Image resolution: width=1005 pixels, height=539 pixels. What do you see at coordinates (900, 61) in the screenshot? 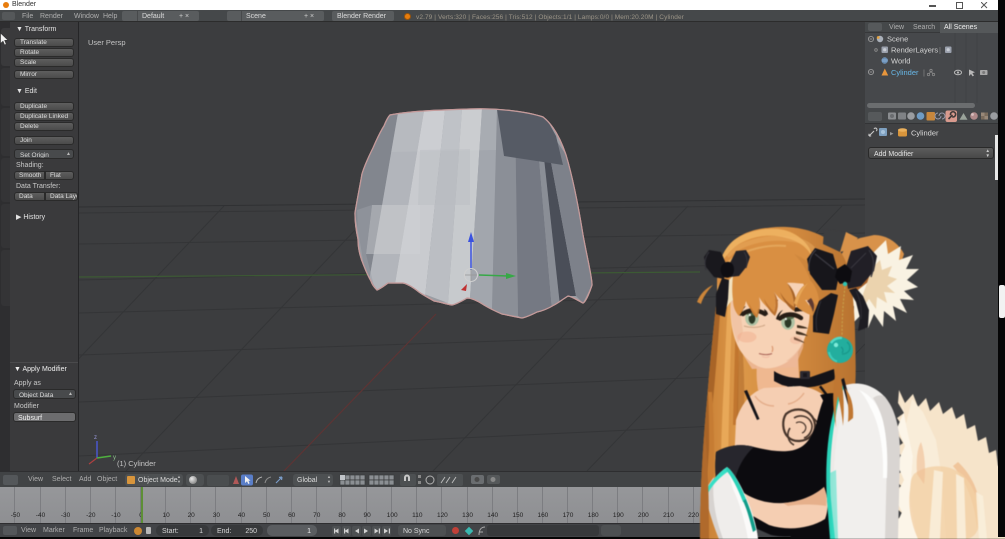
I see `svg-text: World` at bounding box center [900, 61].